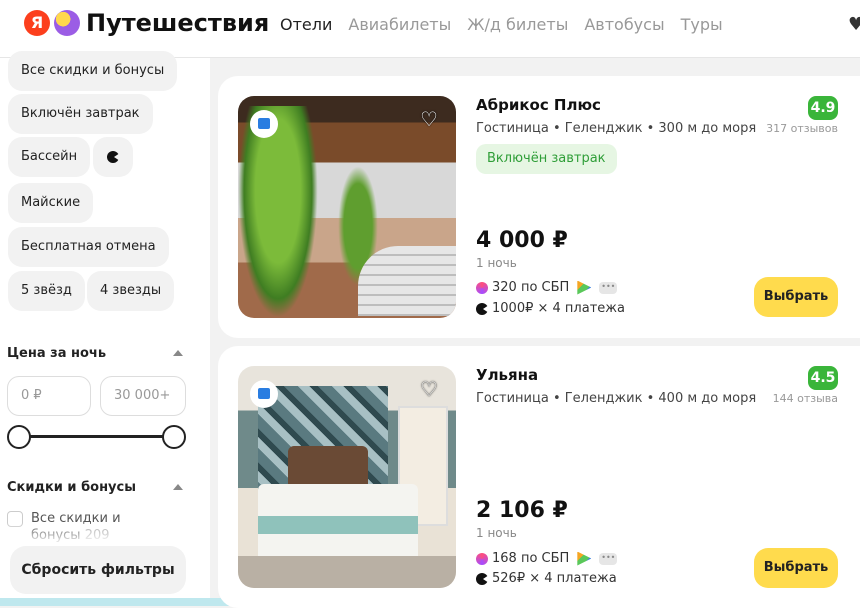 The image size is (860, 608). I want to click on collapse-price-icon, so click(178, 353).